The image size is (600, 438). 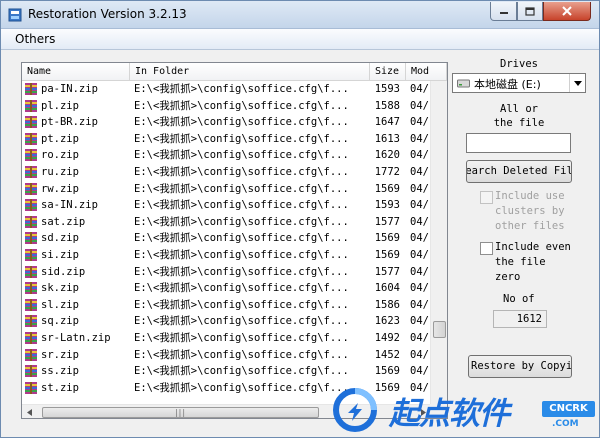 What do you see at coordinates (533, 247) in the screenshot?
I see `include-zero-line1: Include even` at bounding box center [533, 247].